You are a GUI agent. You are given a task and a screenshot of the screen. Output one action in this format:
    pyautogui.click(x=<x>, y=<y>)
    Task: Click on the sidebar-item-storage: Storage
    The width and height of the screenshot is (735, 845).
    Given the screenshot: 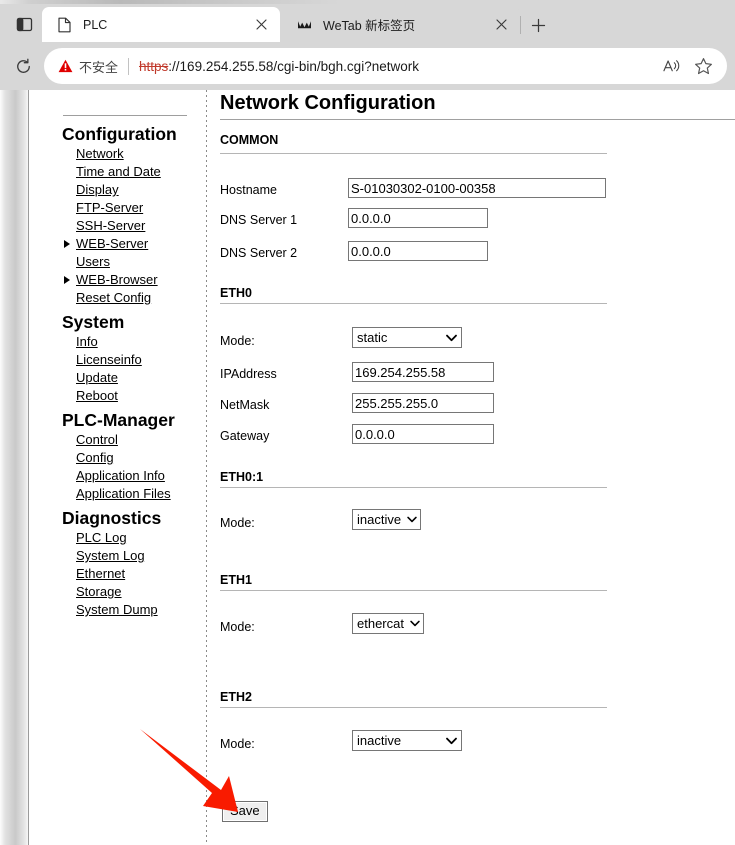 What is the action you would take?
    pyautogui.click(x=132, y=592)
    